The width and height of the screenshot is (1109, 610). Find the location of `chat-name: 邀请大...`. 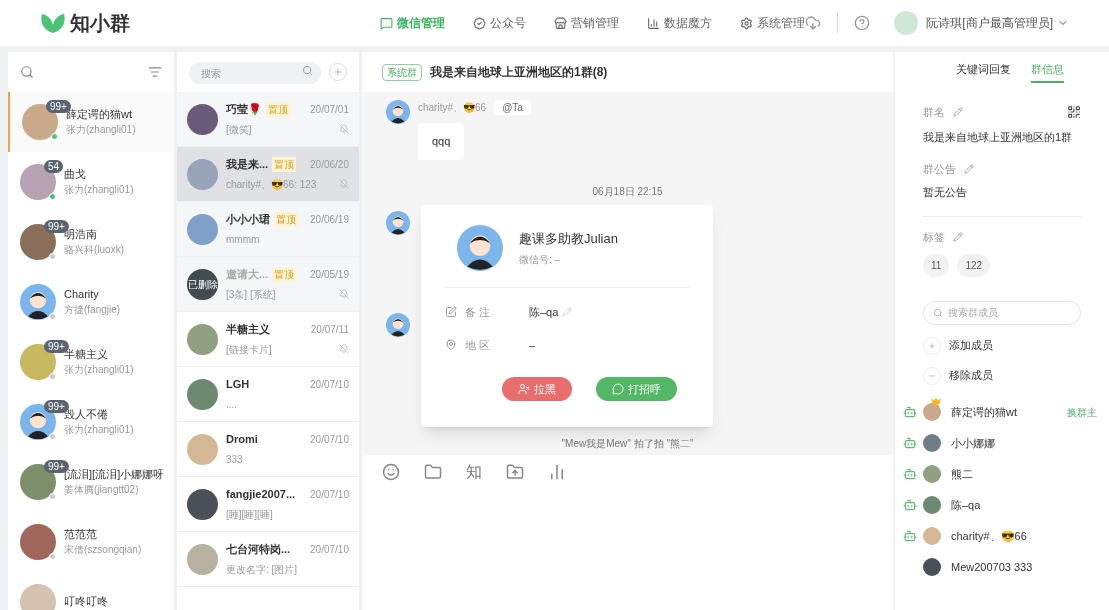

chat-name: 邀请大... is located at coordinates (247, 275).